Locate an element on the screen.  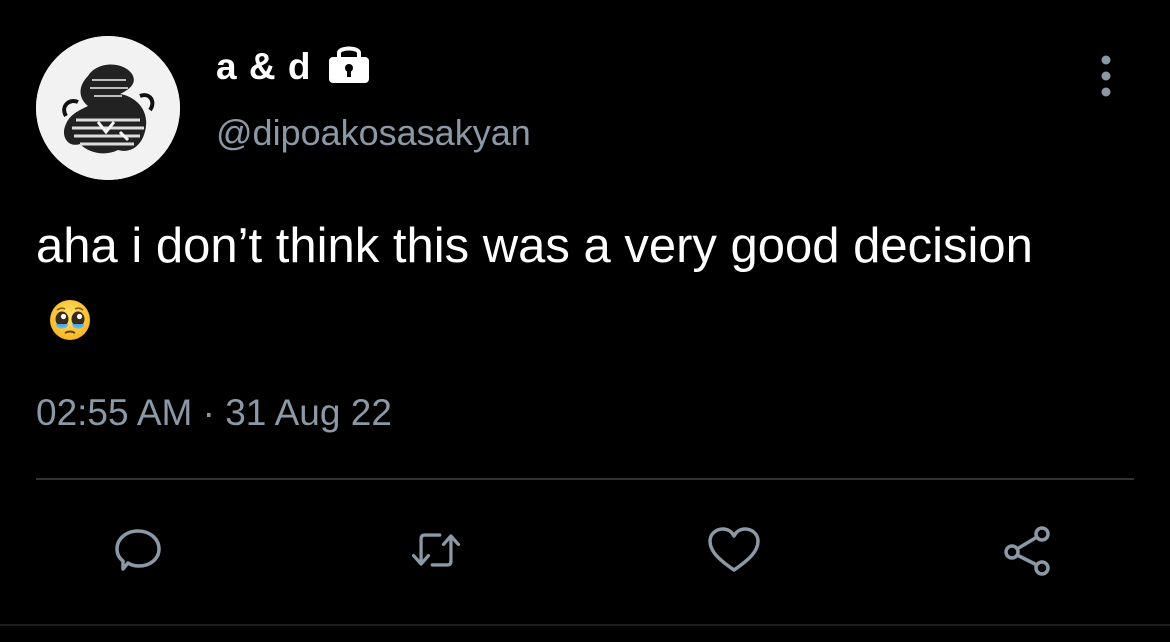
tweet-time: 02:55 AM is located at coordinates (114, 412).